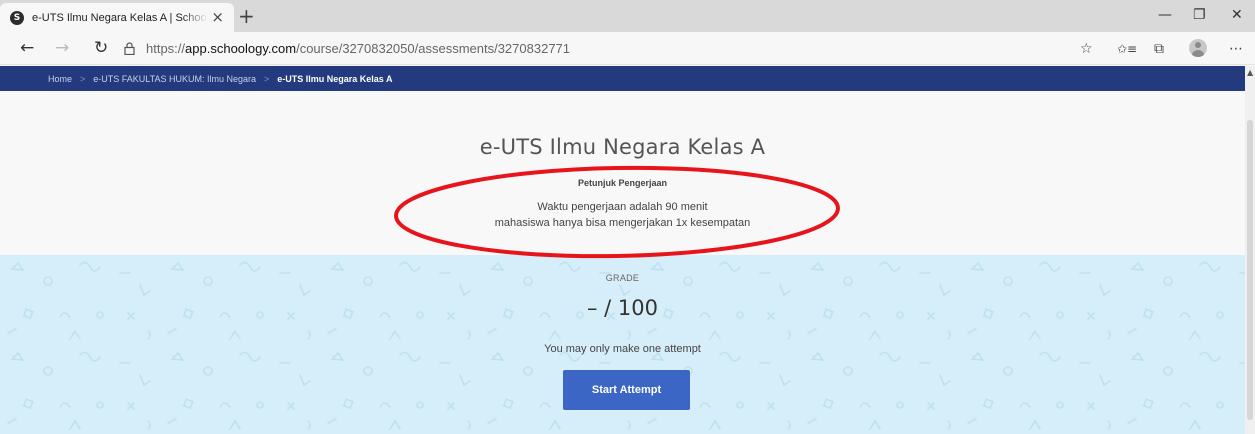 The height and width of the screenshot is (434, 1255). What do you see at coordinates (622, 349) in the screenshot?
I see `attempt-note: You may only make one attempt` at bounding box center [622, 349].